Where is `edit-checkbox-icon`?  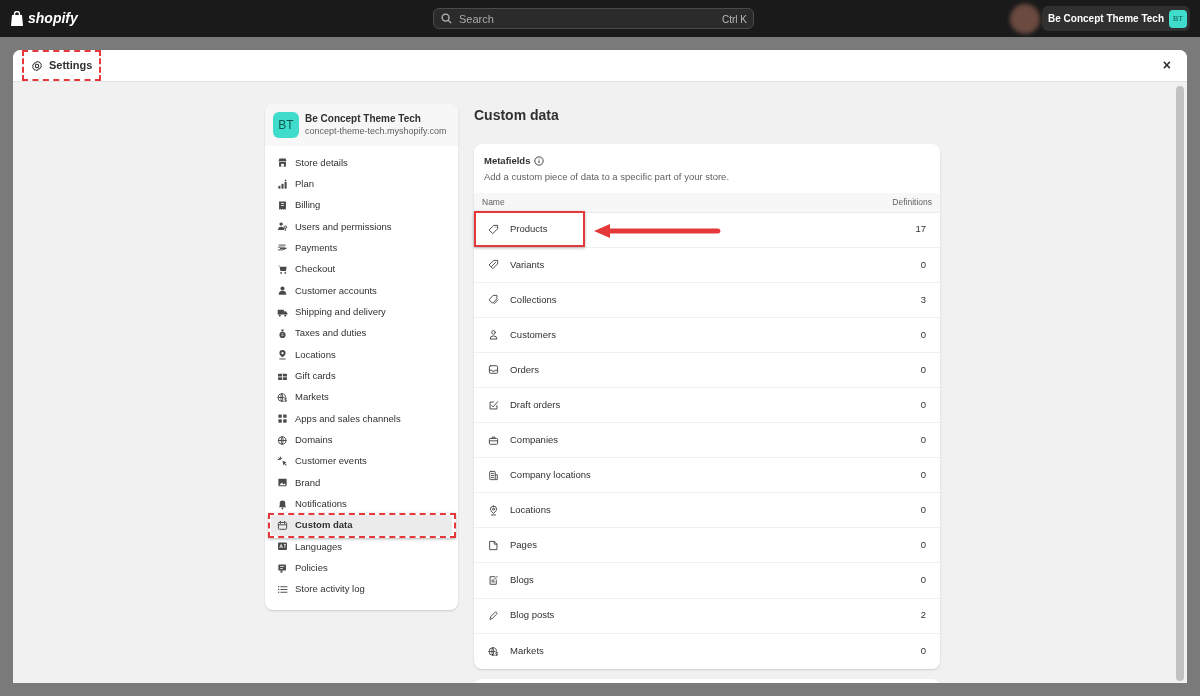 edit-checkbox-icon is located at coordinates (493, 405).